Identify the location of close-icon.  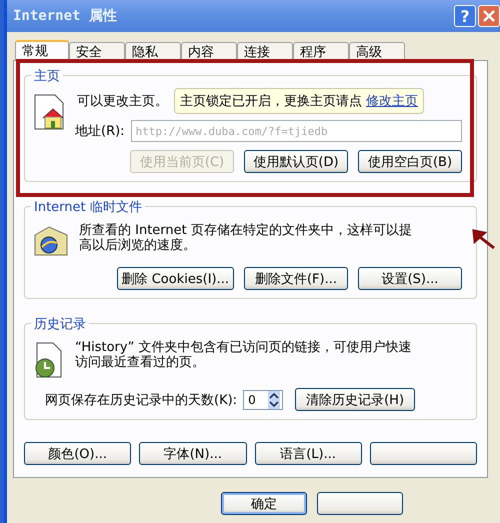
(489, 16).